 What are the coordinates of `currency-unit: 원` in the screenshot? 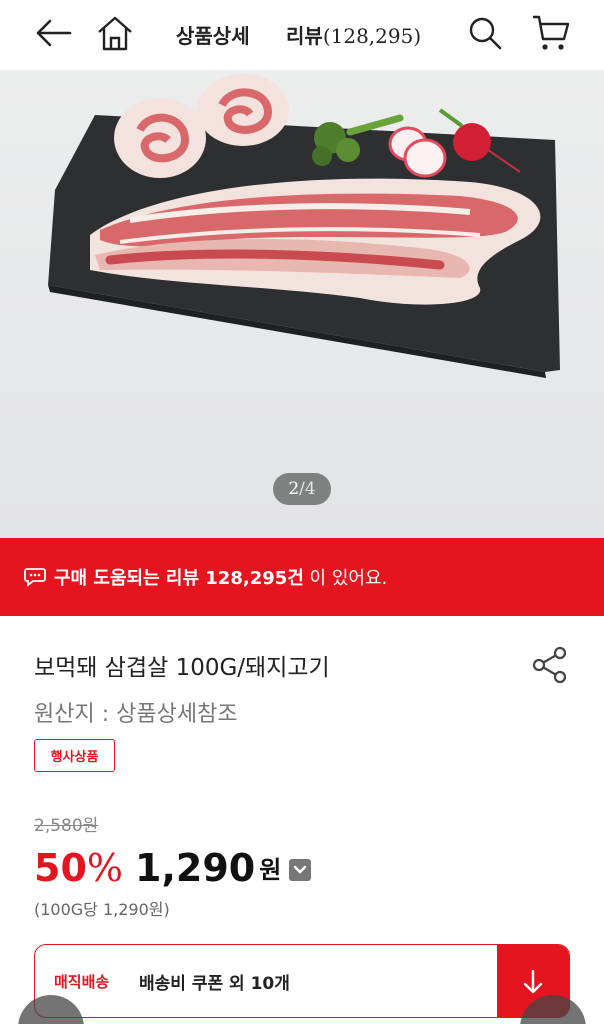 It's located at (270, 870).